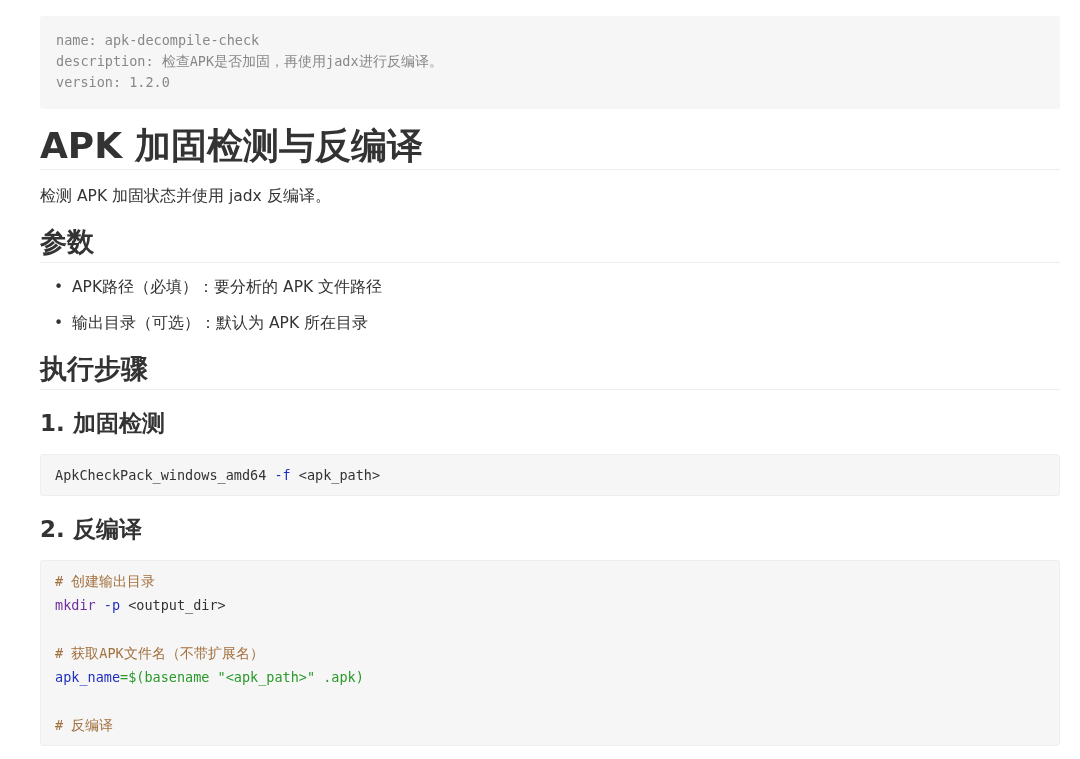 The image size is (1080, 759). I want to click on front-matter-line: name: apk-decompile-check, so click(158, 40).